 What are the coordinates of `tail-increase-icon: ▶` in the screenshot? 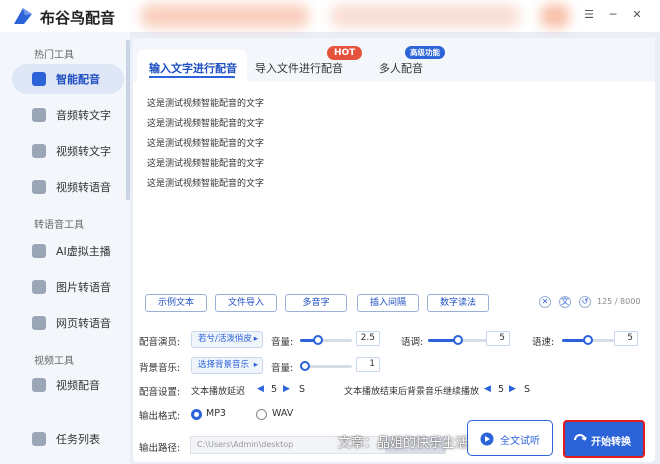 It's located at (512, 389).